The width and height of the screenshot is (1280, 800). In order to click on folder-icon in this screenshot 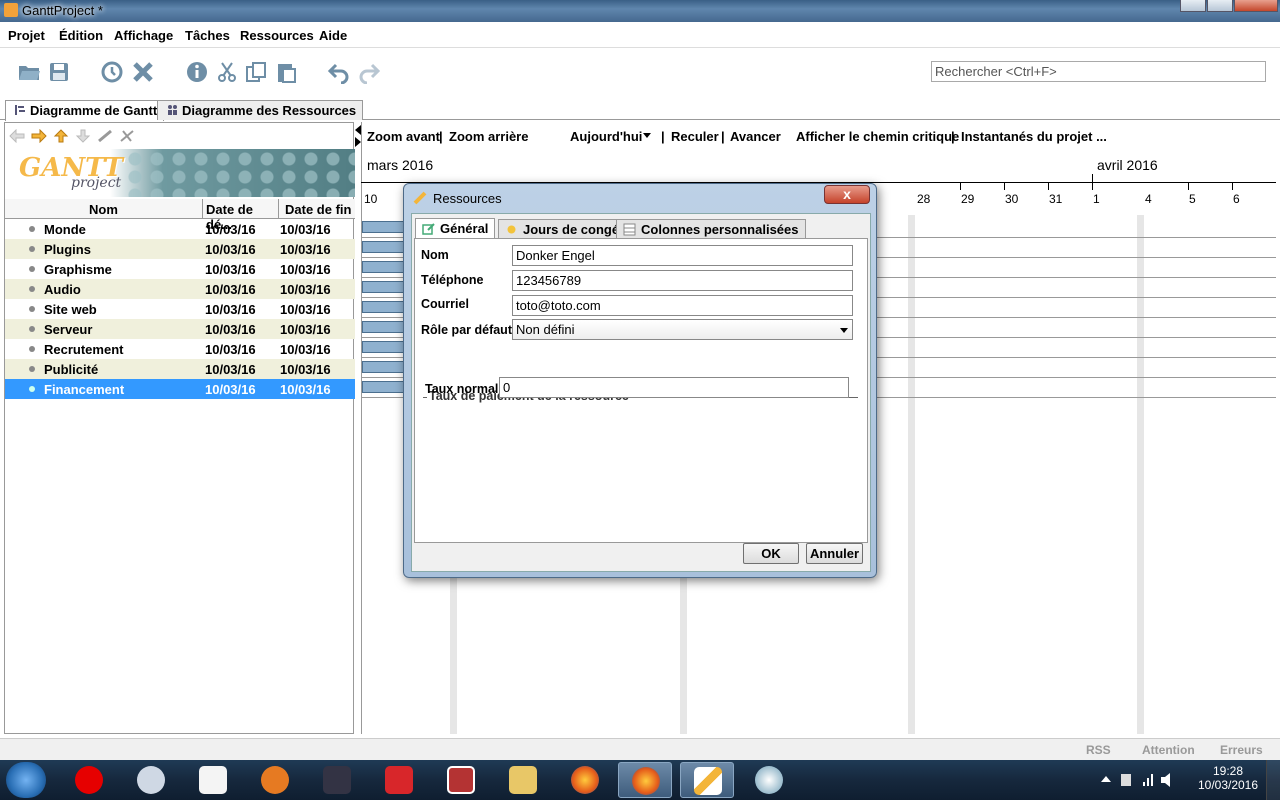, I will do `click(523, 780)`.